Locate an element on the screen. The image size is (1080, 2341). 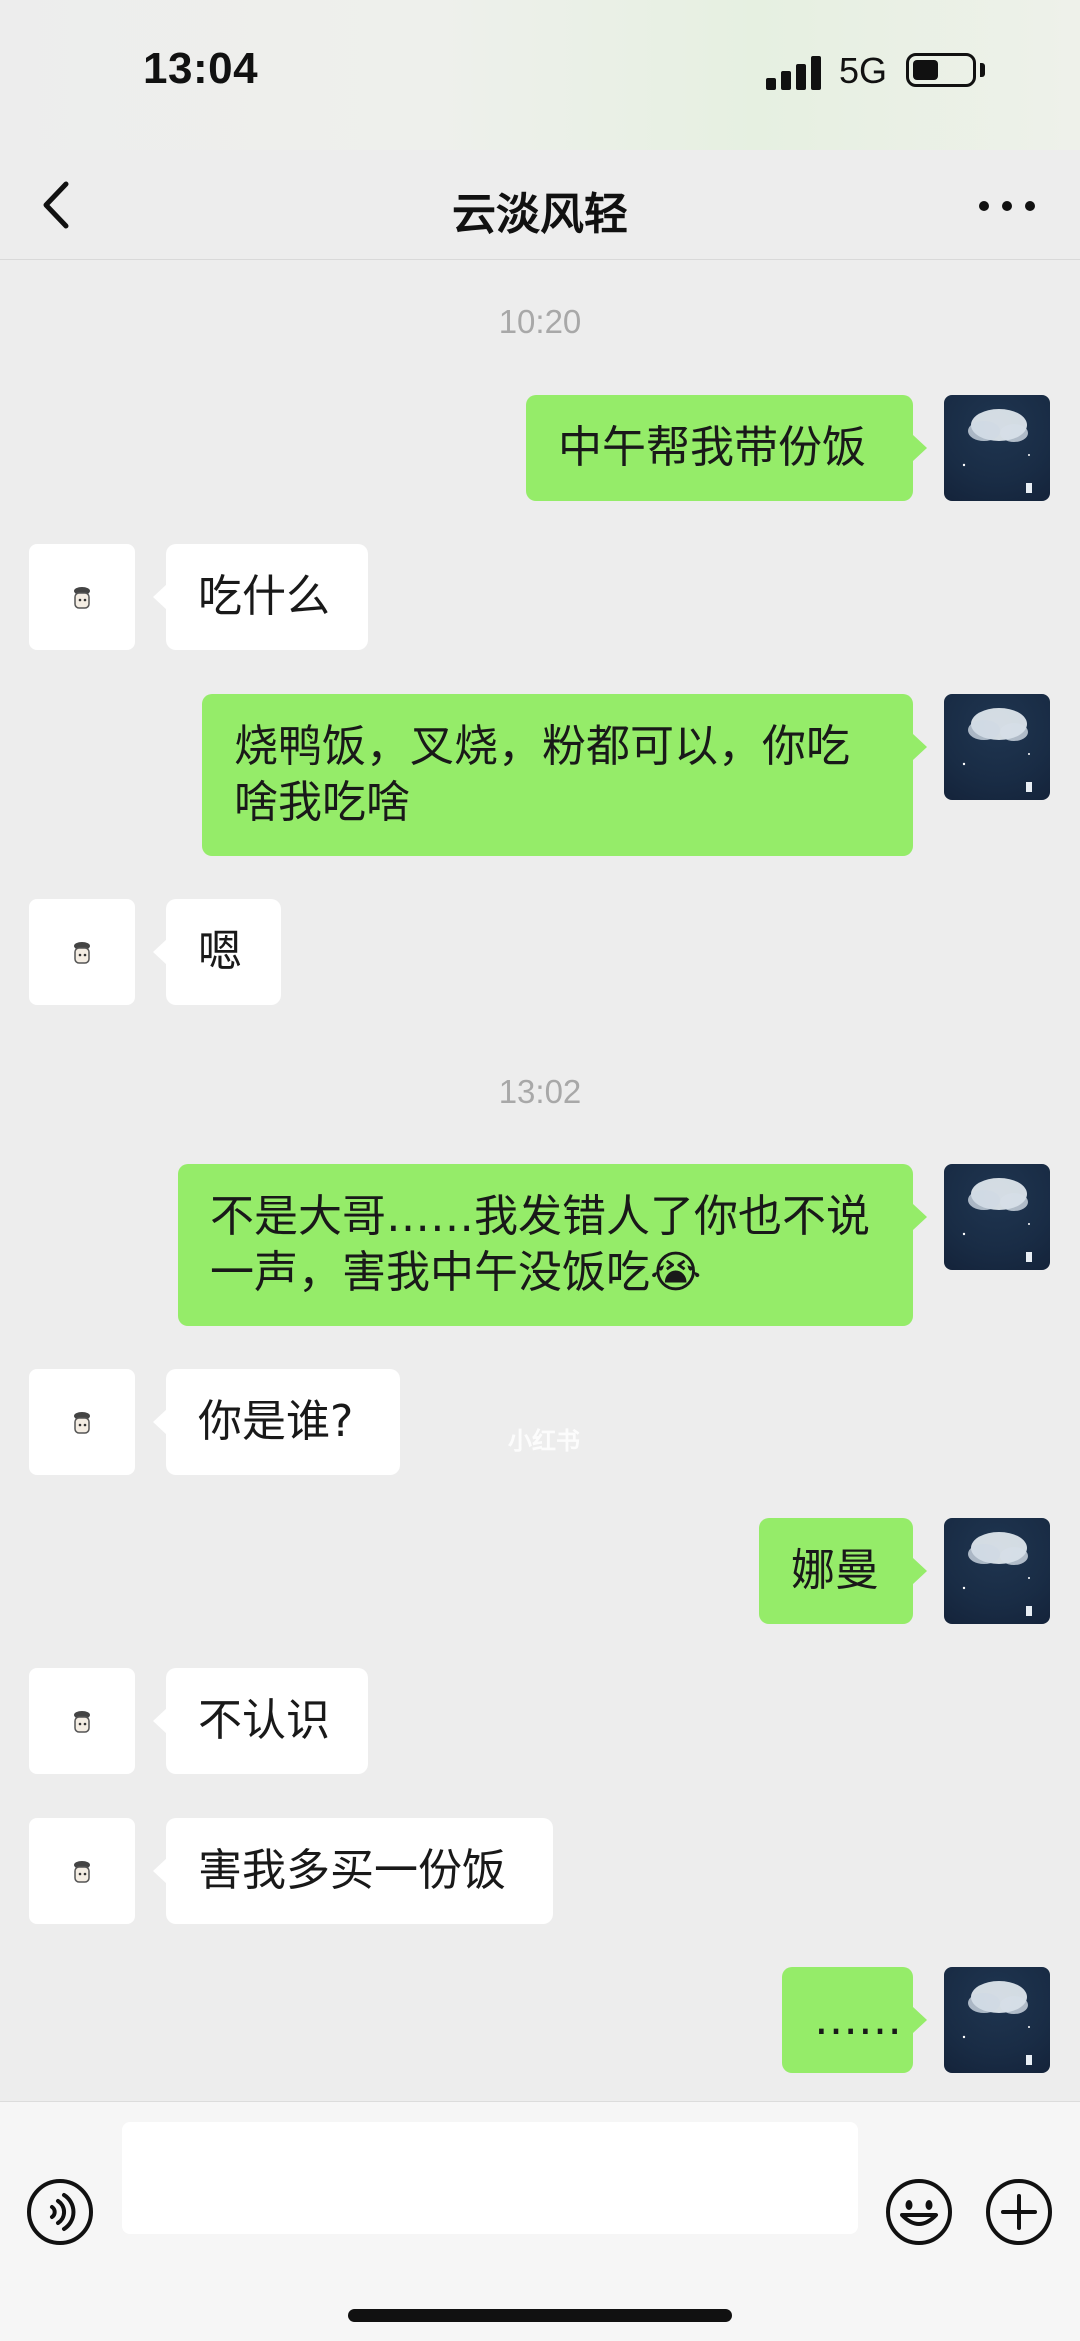
more-functions-button is located at coordinates (1019, 2212).